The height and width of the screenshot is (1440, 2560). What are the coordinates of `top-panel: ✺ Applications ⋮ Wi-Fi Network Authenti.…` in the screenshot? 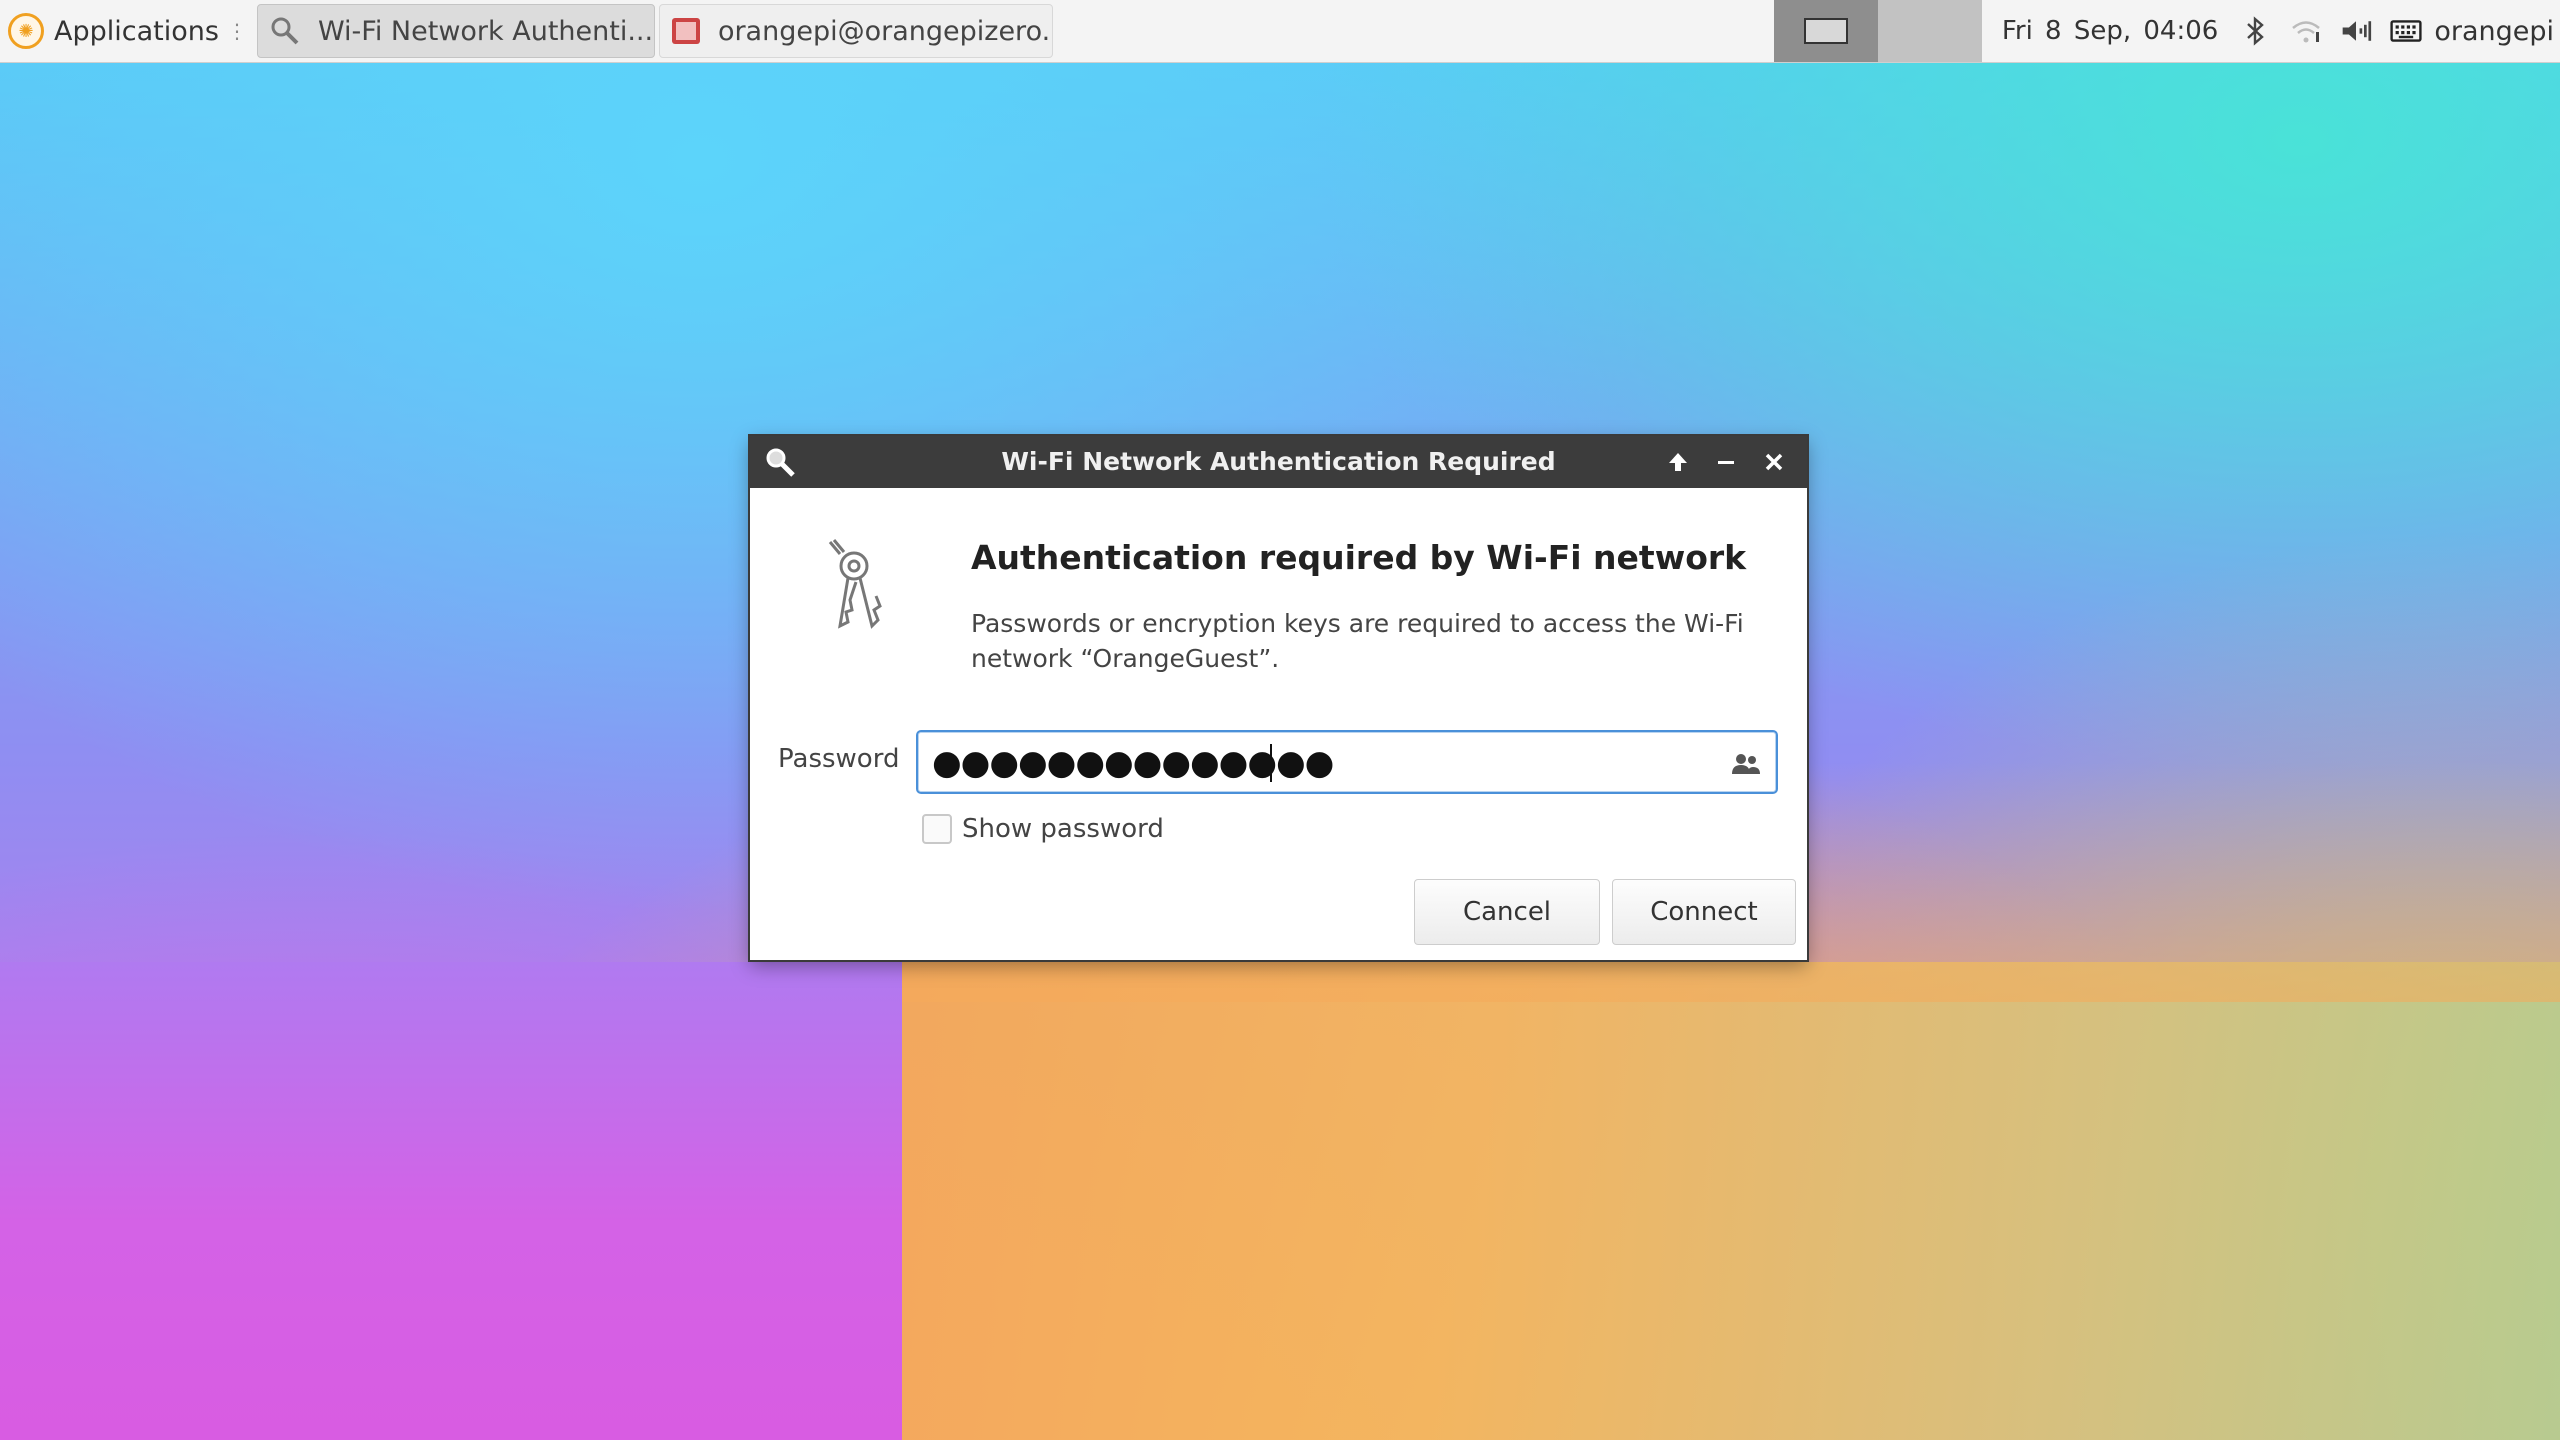 It's located at (1280, 31).